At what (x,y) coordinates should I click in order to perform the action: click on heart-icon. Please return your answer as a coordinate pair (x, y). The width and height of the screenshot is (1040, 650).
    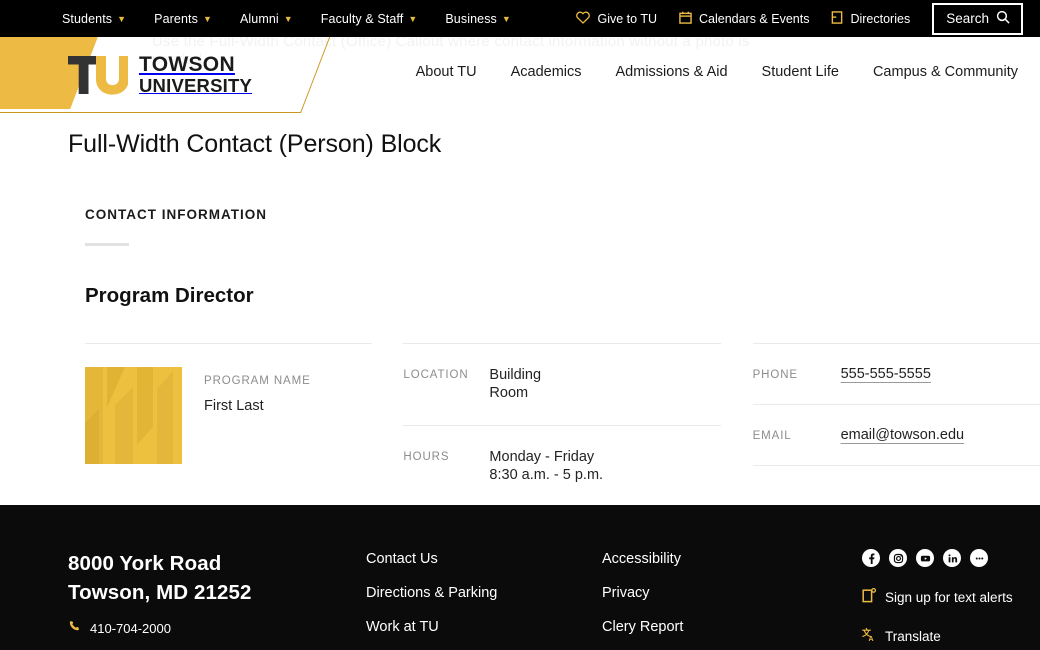
    Looking at the image, I should click on (583, 19).